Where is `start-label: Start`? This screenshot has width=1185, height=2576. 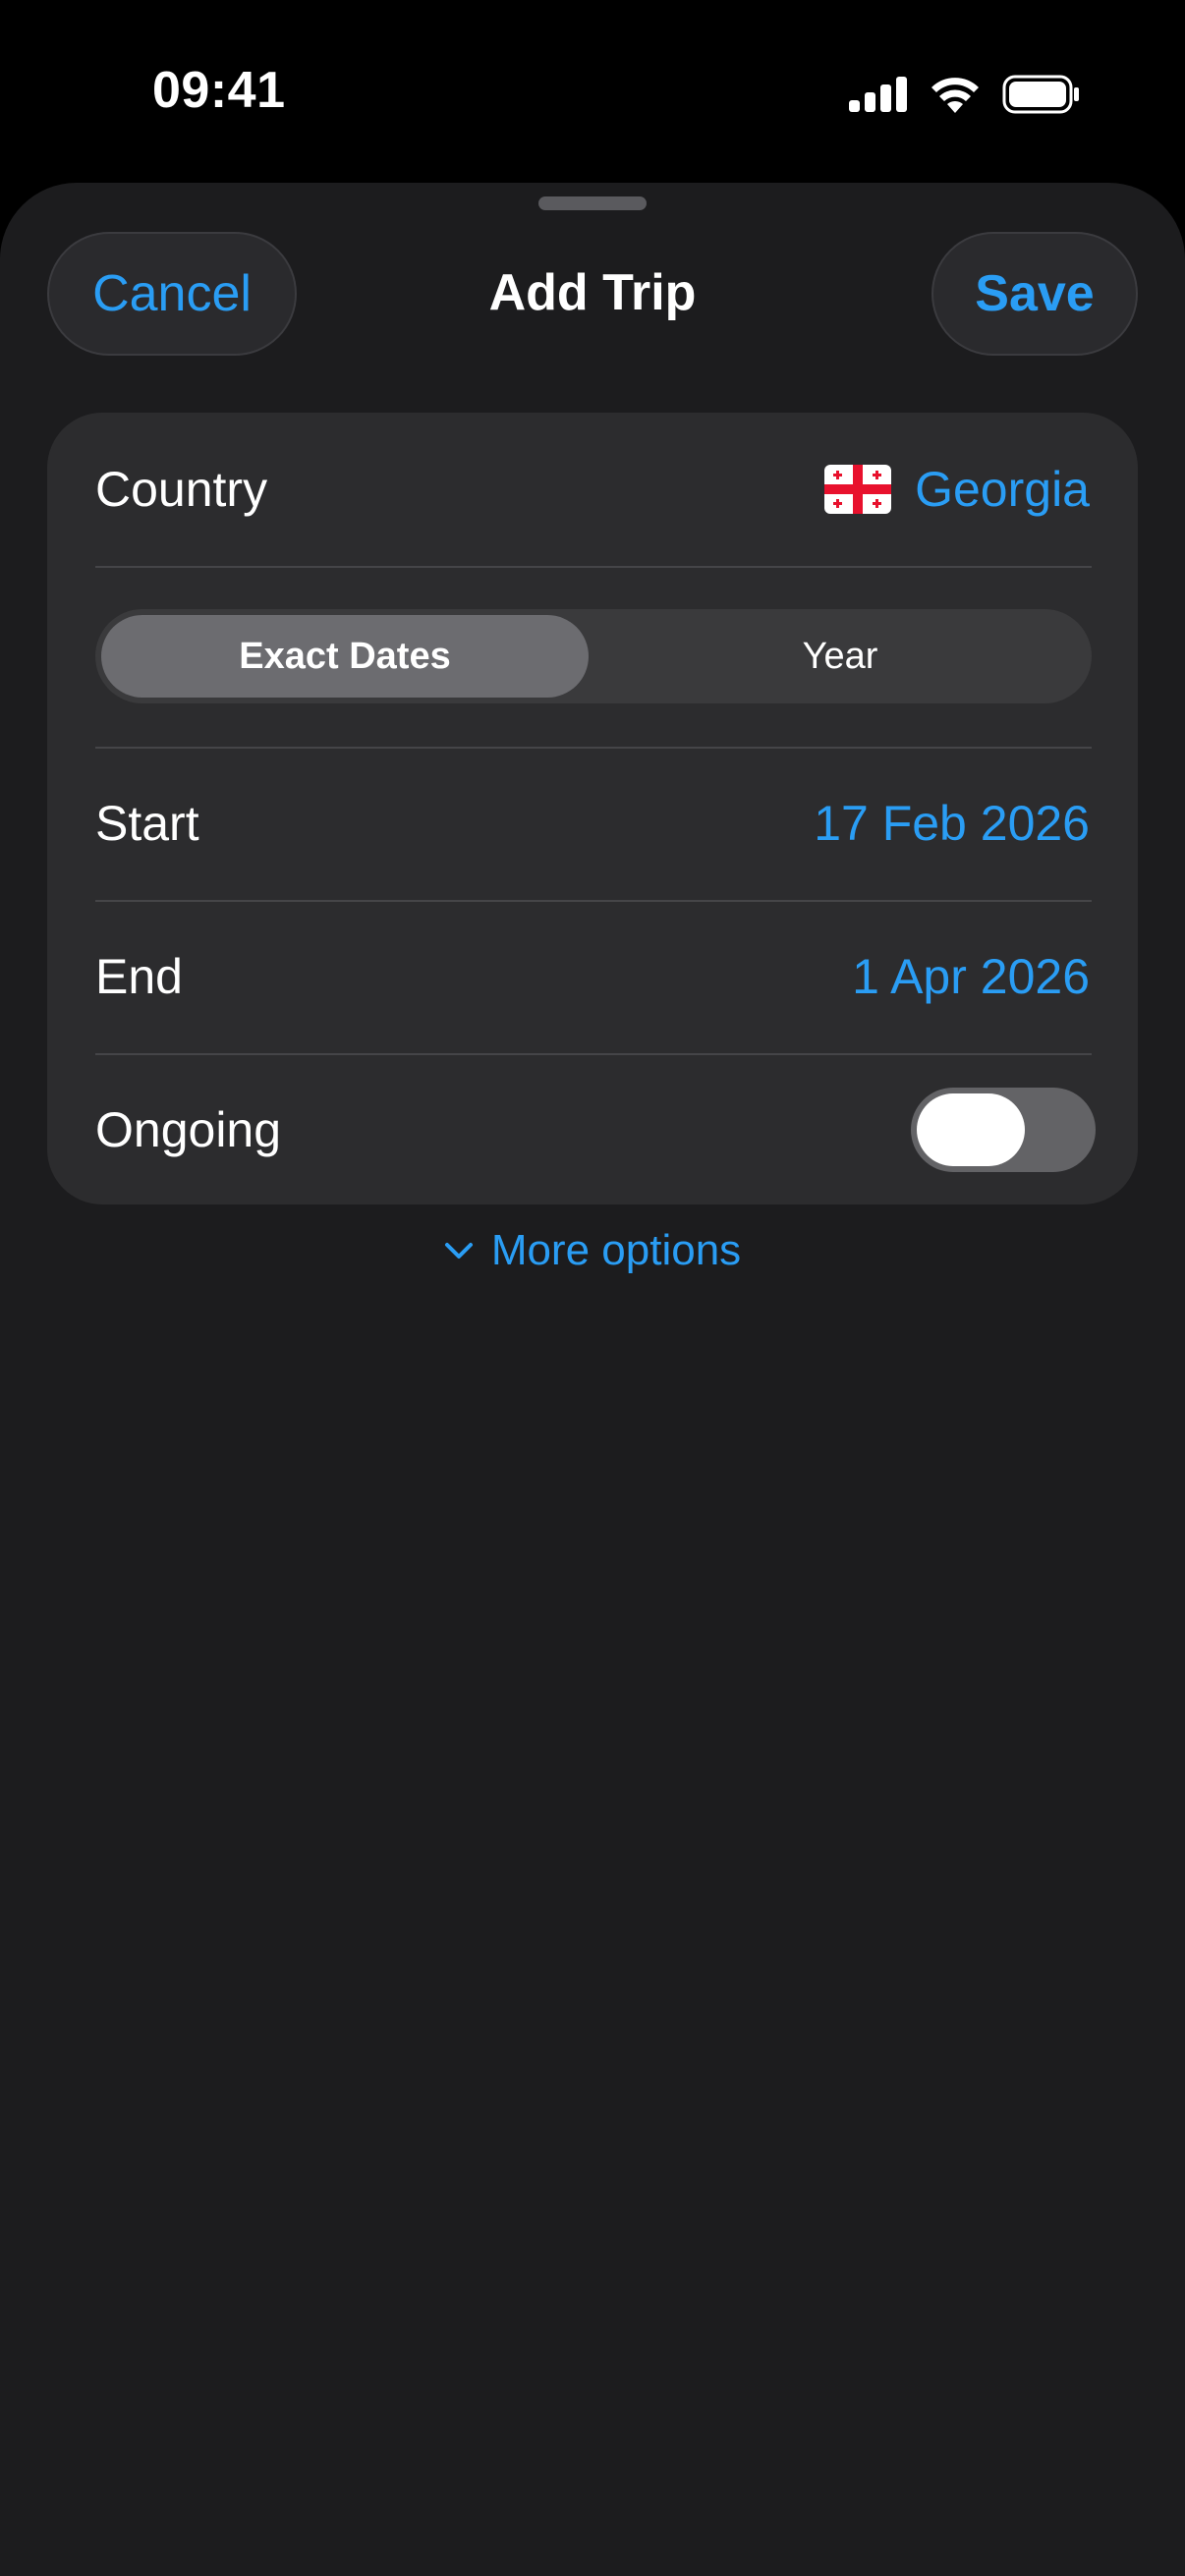
start-label: Start is located at coordinates (147, 823).